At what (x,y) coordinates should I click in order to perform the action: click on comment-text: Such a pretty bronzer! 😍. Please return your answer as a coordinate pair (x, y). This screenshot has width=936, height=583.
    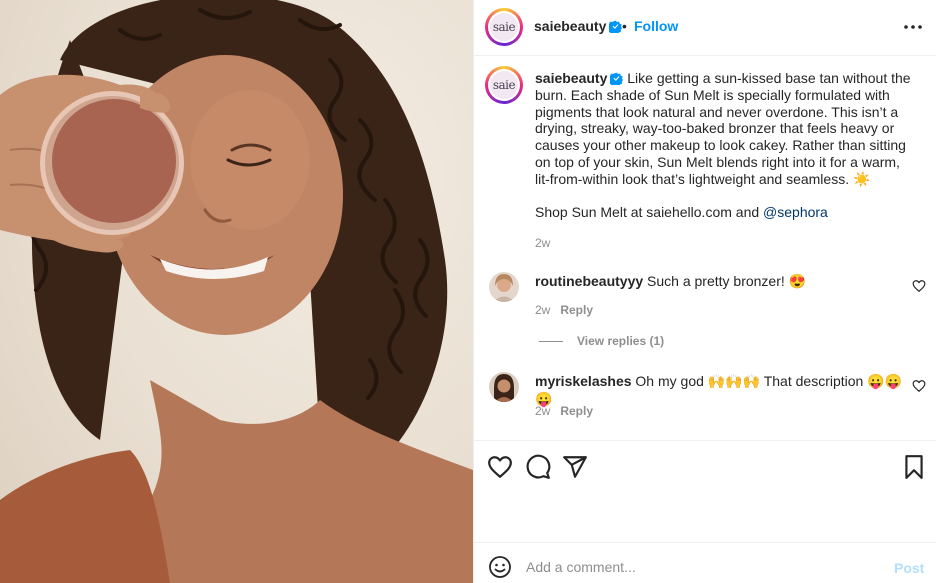
    Looking at the image, I should click on (727, 281).